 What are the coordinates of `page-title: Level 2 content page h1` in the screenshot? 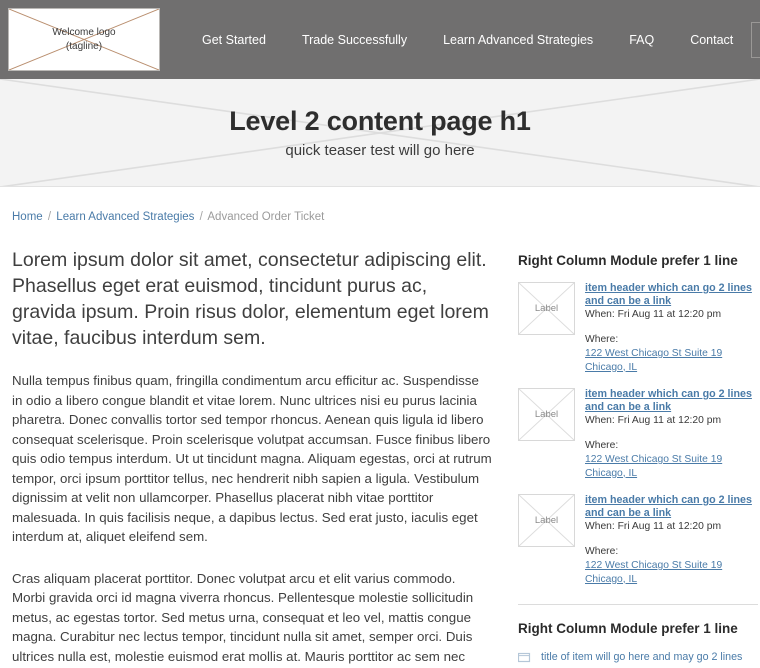 It's located at (380, 121).